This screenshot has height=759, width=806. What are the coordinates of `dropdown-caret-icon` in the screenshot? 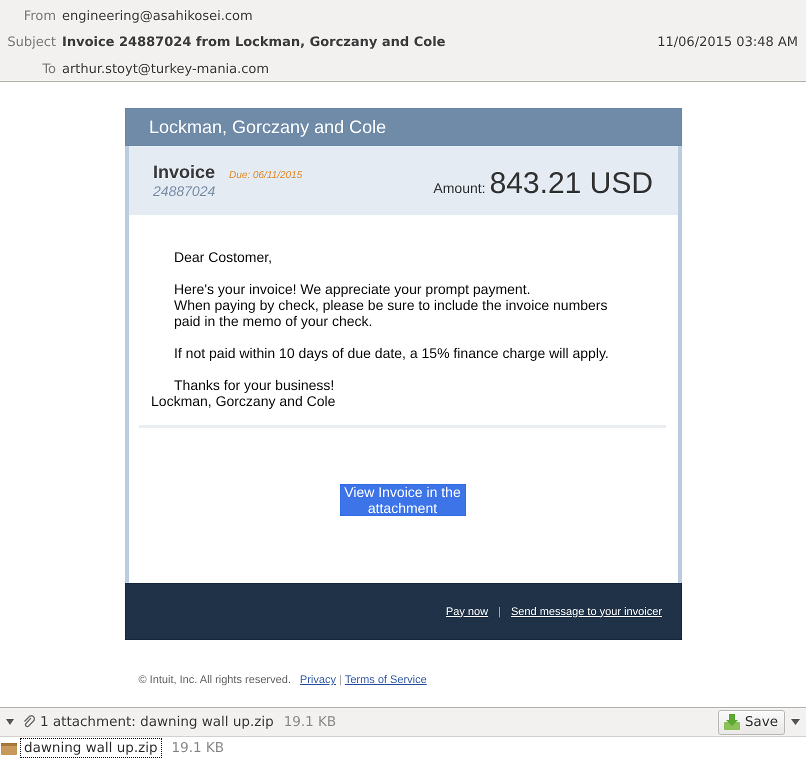 It's located at (795, 722).